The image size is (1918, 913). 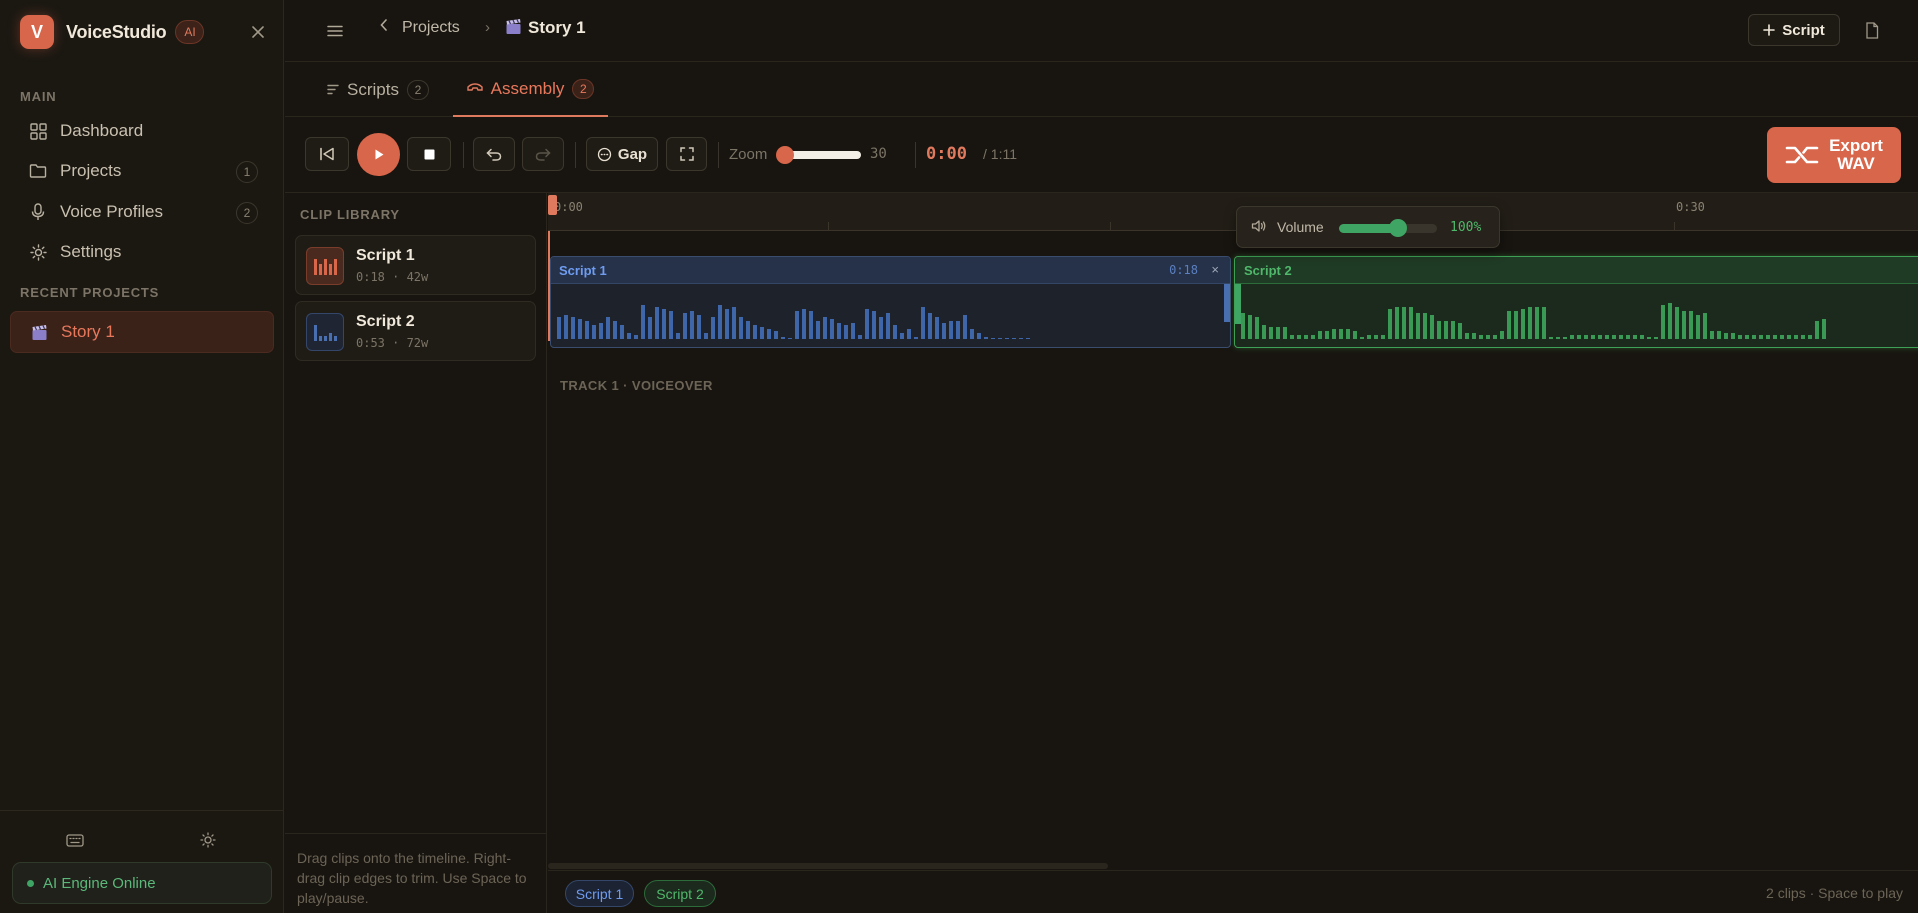 I want to click on redo-button, so click(x=543, y=154).